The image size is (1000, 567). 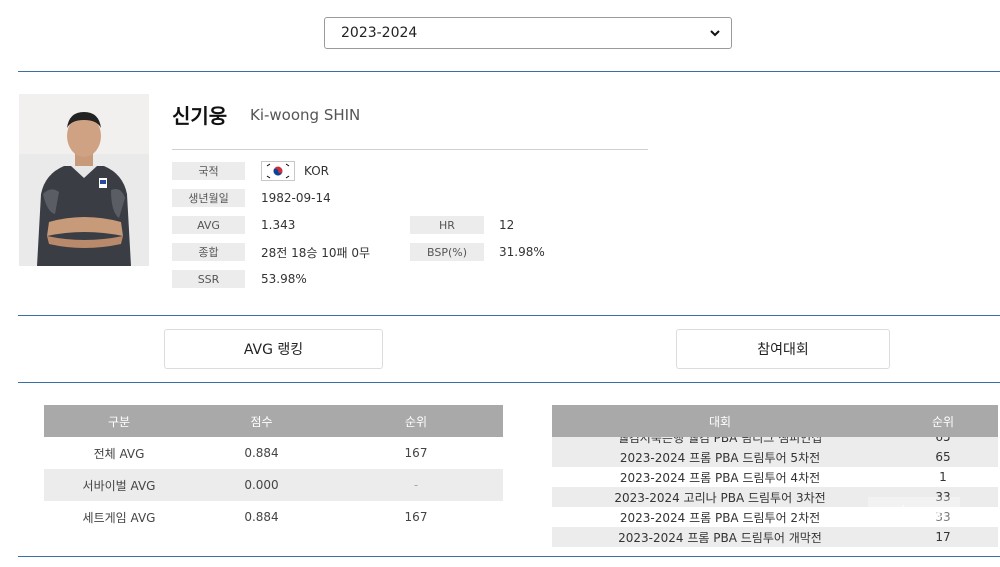 What do you see at coordinates (200, 116) in the screenshot?
I see `player-name-korean: 신기웅` at bounding box center [200, 116].